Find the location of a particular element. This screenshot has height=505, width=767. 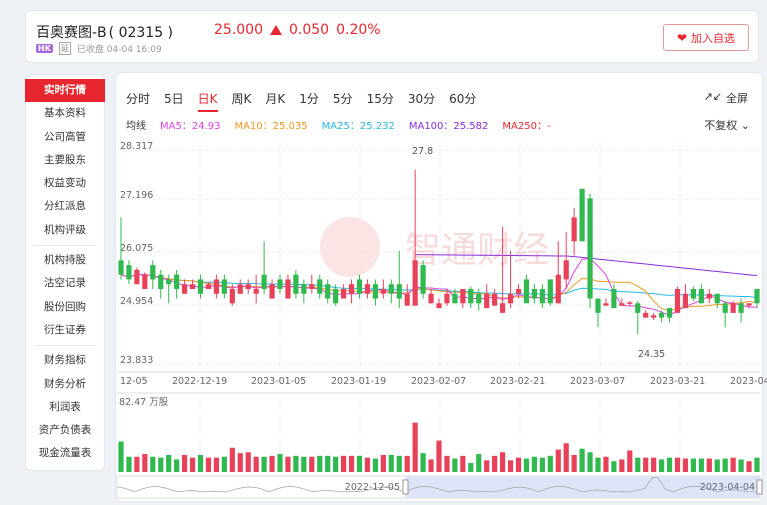

navigator-start-label: 2022-12-05 is located at coordinates (372, 487).